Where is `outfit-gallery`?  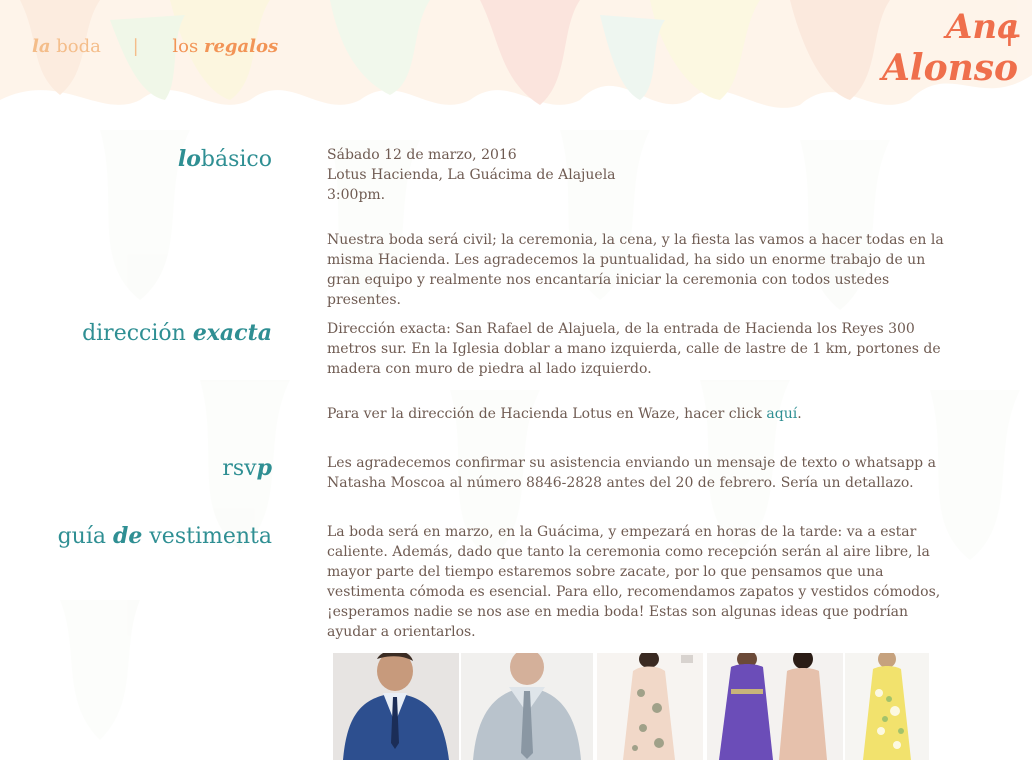 outfit-gallery is located at coordinates (632, 706).